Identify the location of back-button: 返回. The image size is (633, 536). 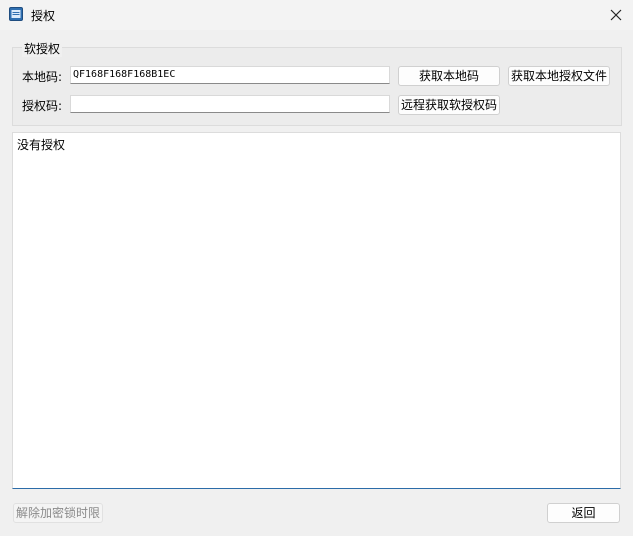
(583, 513).